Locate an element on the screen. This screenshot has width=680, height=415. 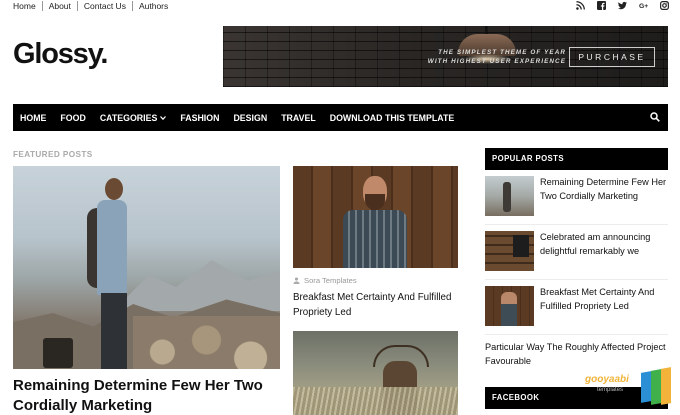
nav-item-design: DESIGN is located at coordinates (250, 118).